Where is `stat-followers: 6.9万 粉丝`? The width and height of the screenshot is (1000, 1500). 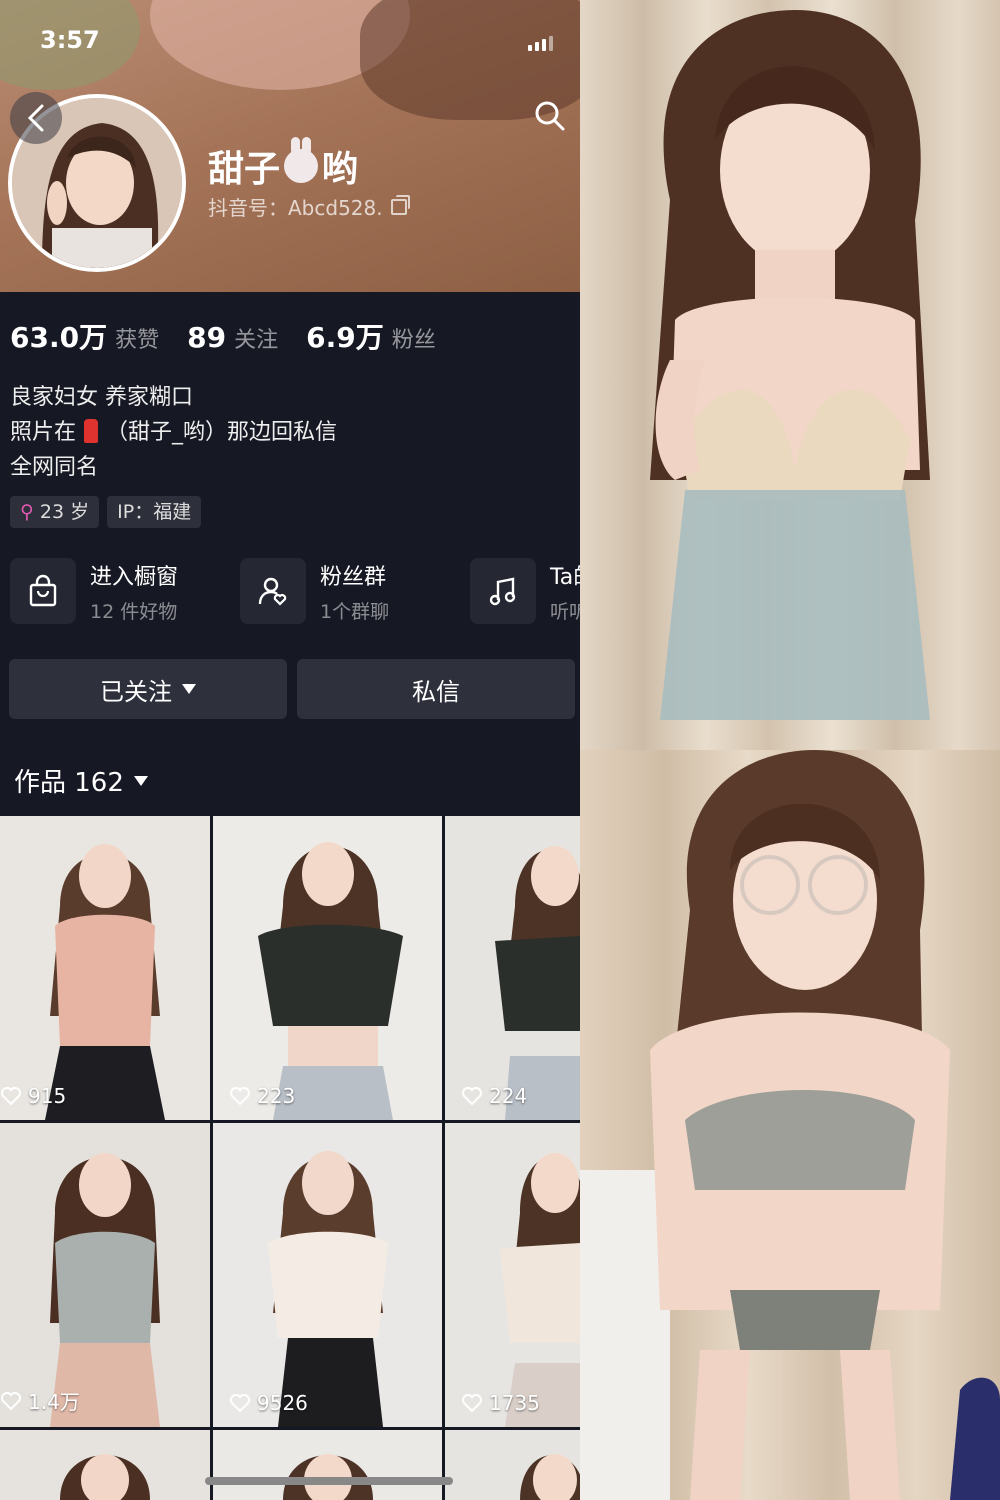
stat-followers: 6.9万 粉丝 is located at coordinates (371, 336).